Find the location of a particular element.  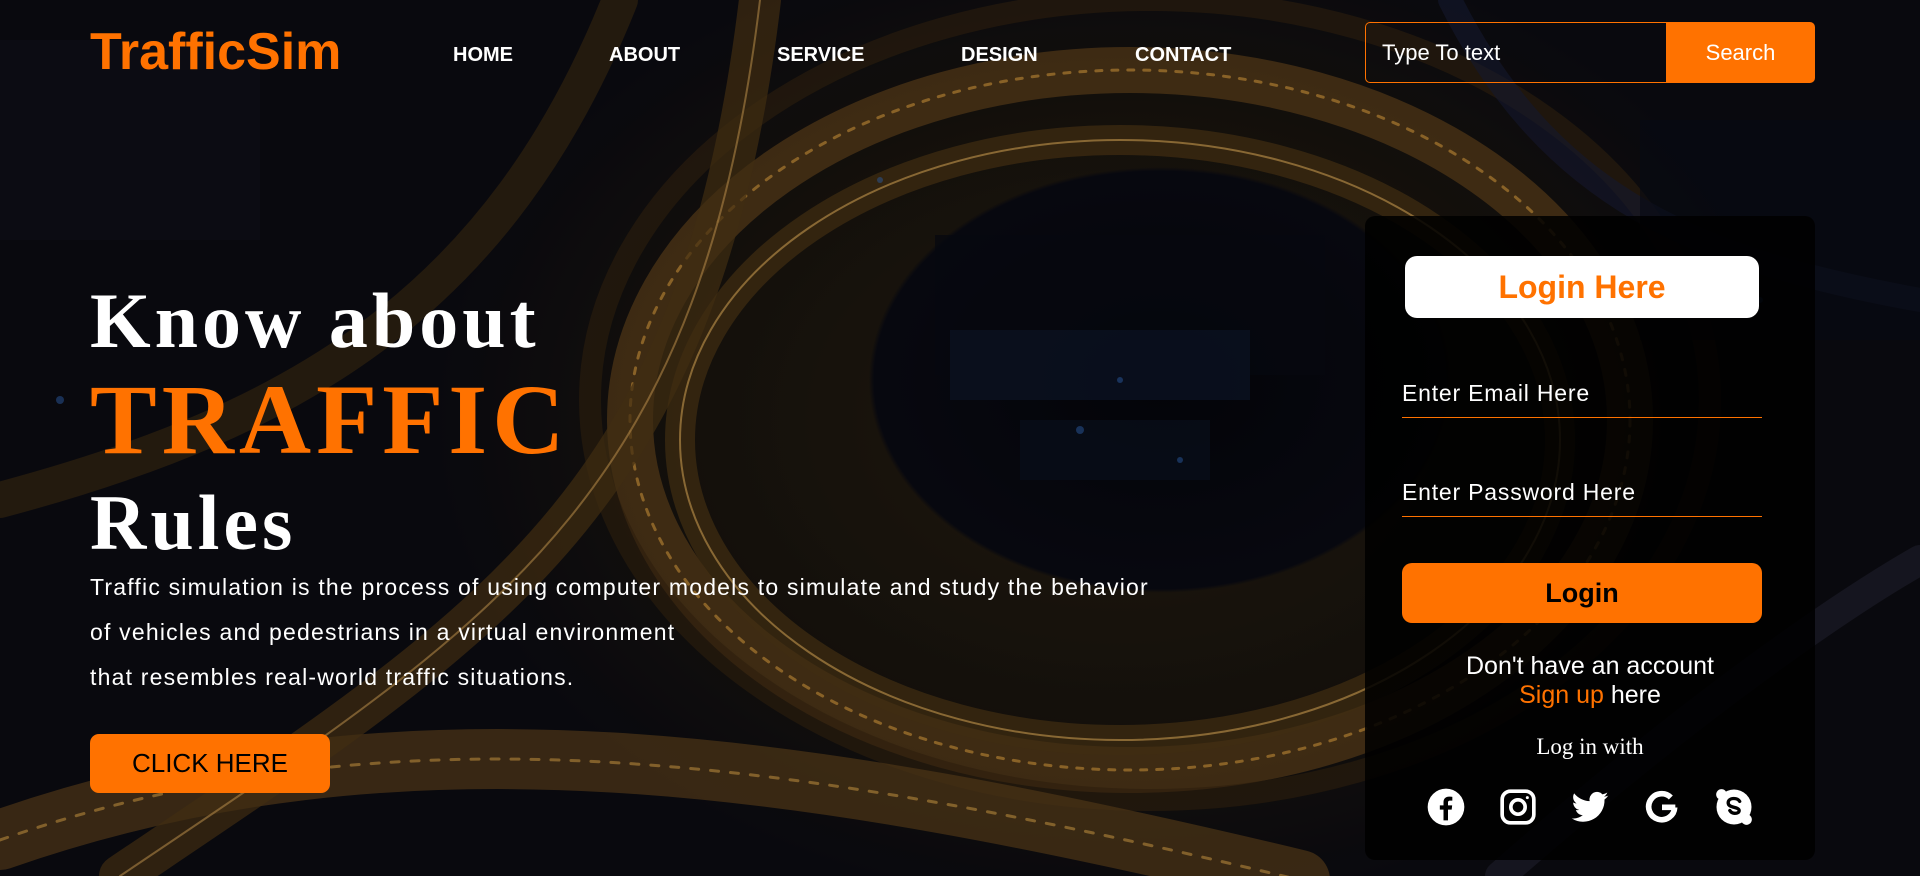

password-field is located at coordinates (1582, 493).